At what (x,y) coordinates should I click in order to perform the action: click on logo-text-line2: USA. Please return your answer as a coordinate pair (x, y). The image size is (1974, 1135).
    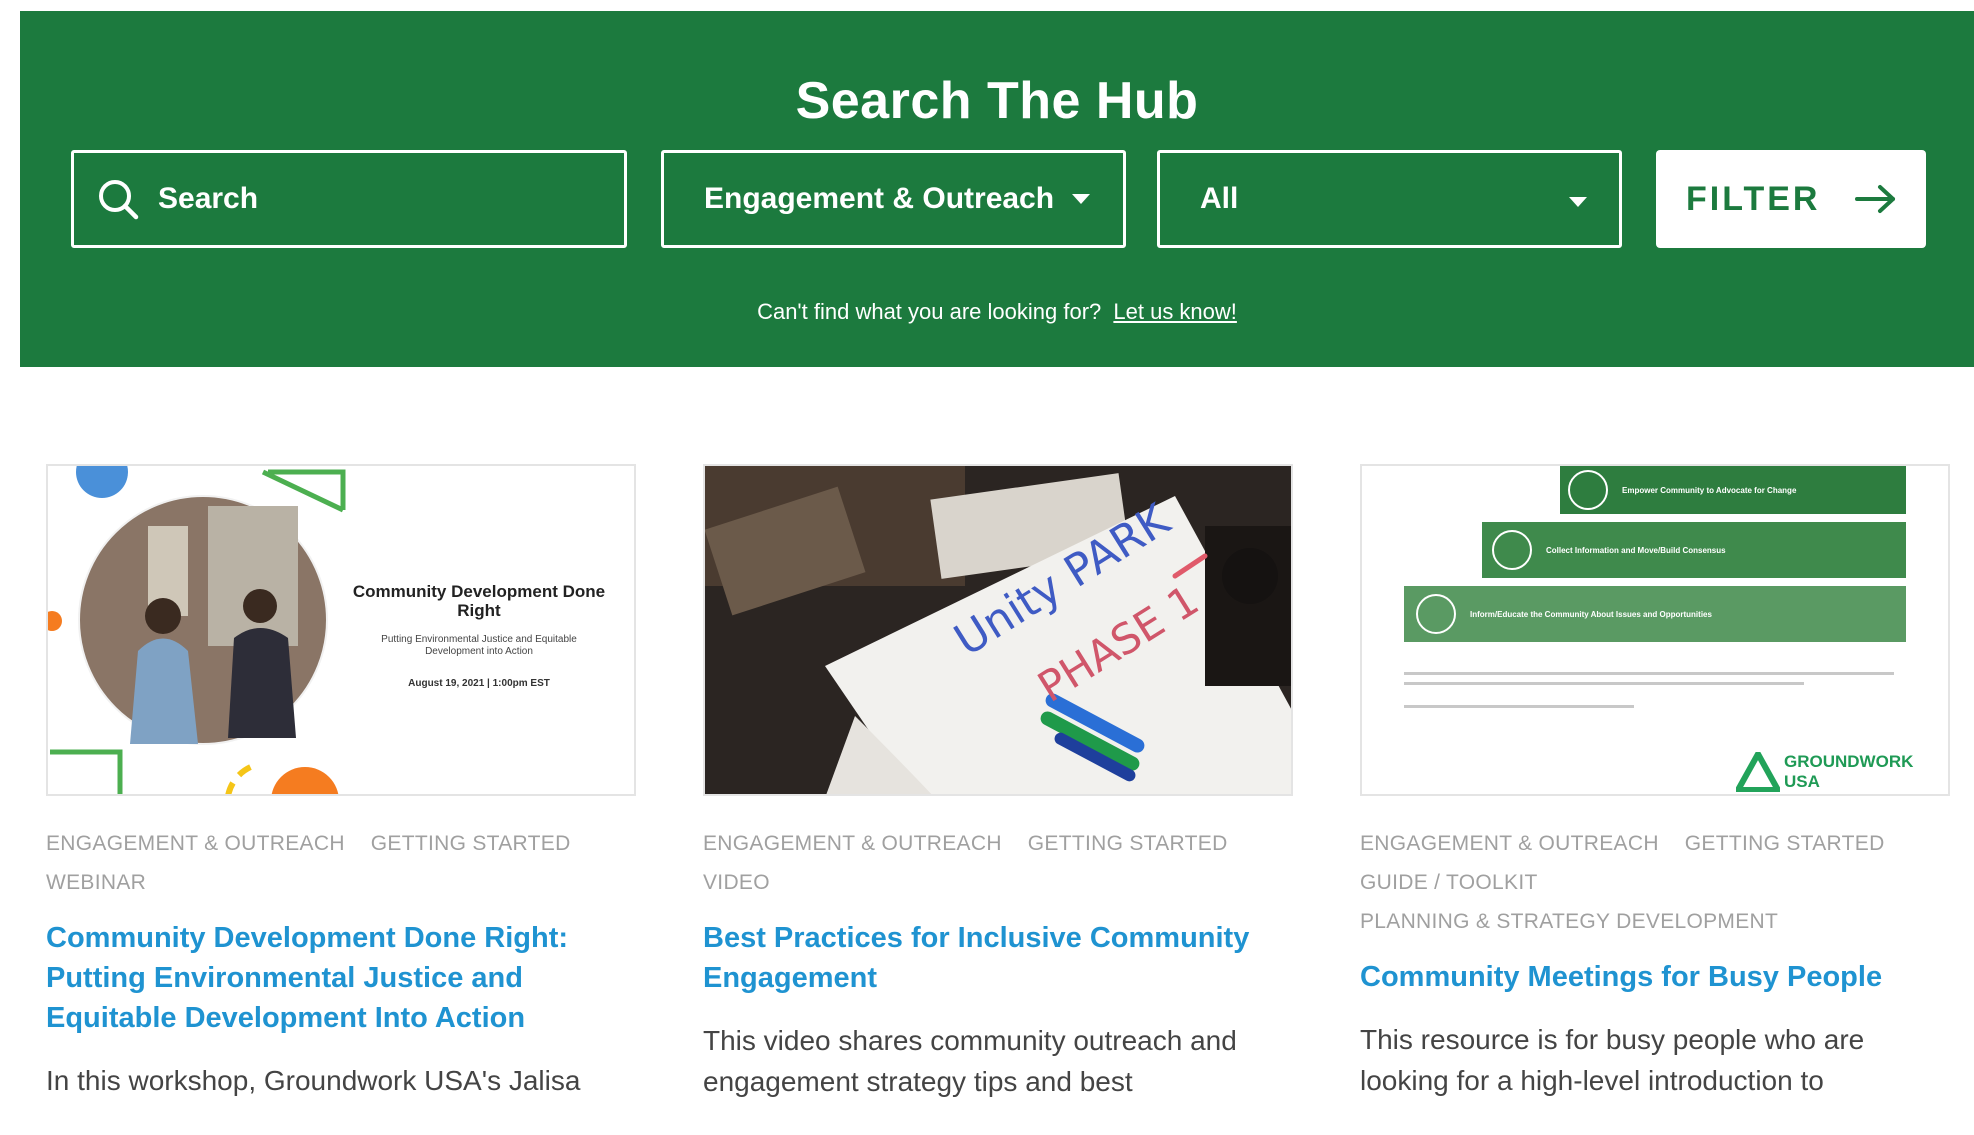
    Looking at the image, I should click on (1802, 781).